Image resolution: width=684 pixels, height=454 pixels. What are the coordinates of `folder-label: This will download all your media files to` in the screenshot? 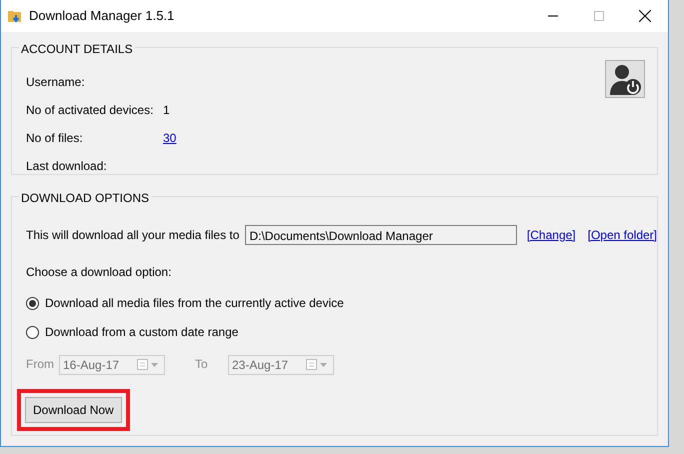 It's located at (133, 235).